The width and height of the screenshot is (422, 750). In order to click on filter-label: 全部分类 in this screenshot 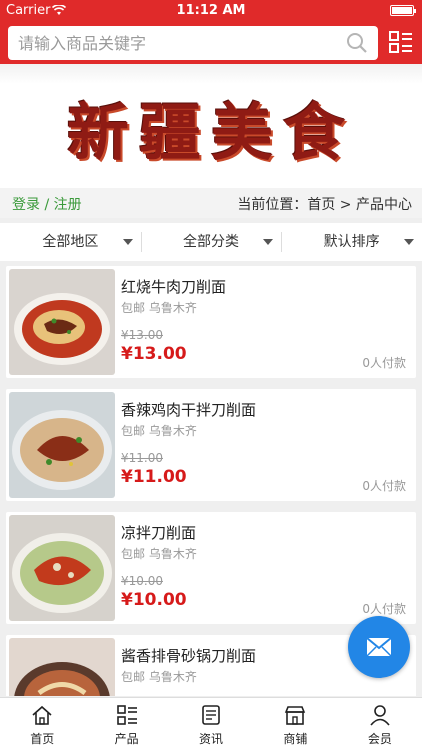, I will do `click(211, 242)`.